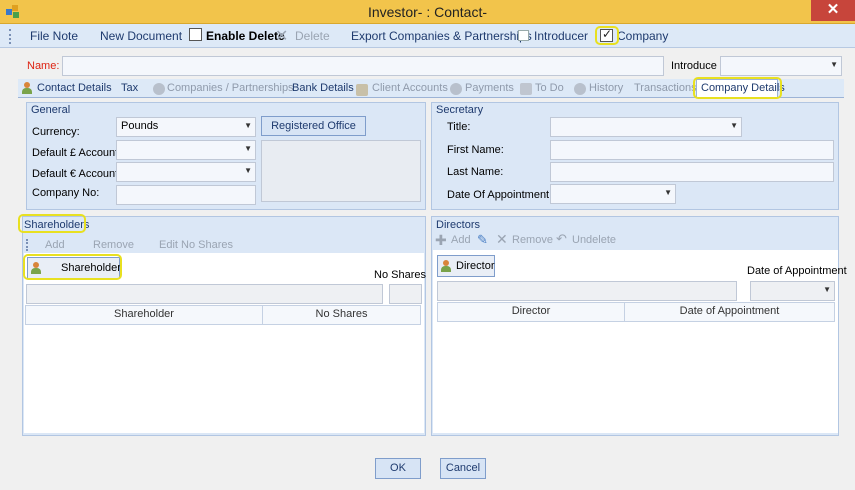 This screenshot has width=855, height=490. Describe the element at coordinates (341, 171) in the screenshot. I see `registered-office-box` at that location.